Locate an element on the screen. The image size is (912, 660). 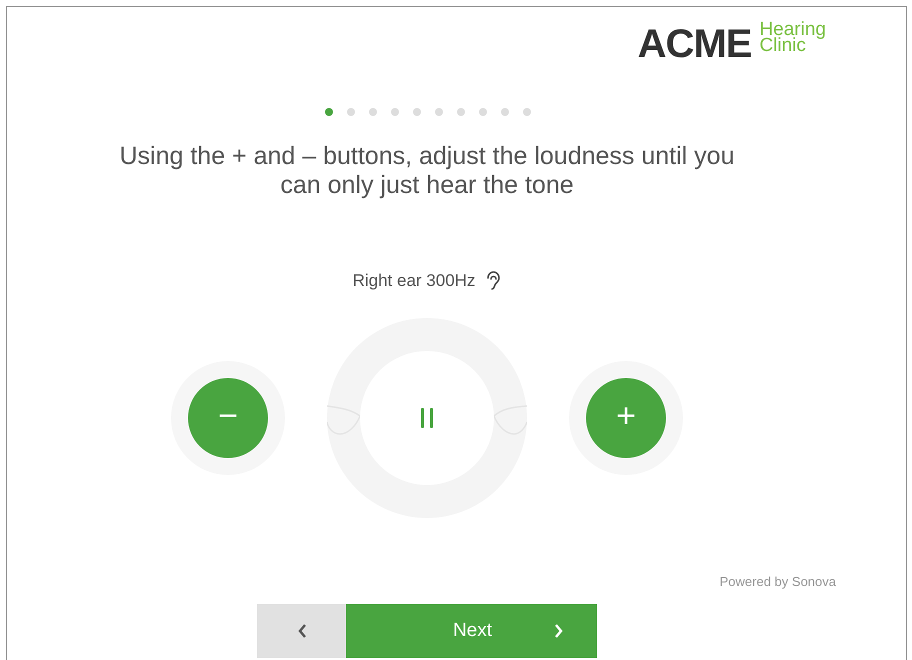
pause-icon is located at coordinates (427, 418).